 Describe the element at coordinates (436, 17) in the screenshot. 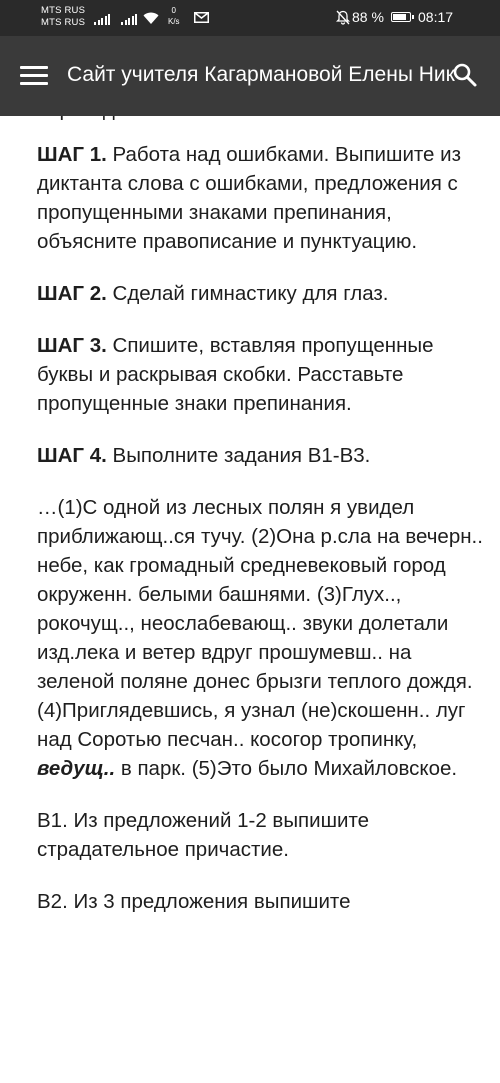

I see `clock: 08:17` at that location.